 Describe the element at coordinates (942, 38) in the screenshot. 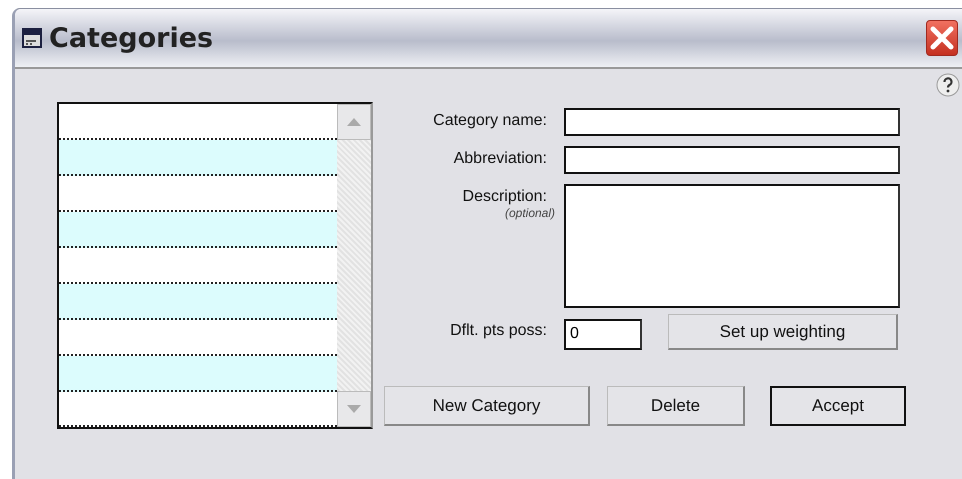

I see `close-button` at that location.